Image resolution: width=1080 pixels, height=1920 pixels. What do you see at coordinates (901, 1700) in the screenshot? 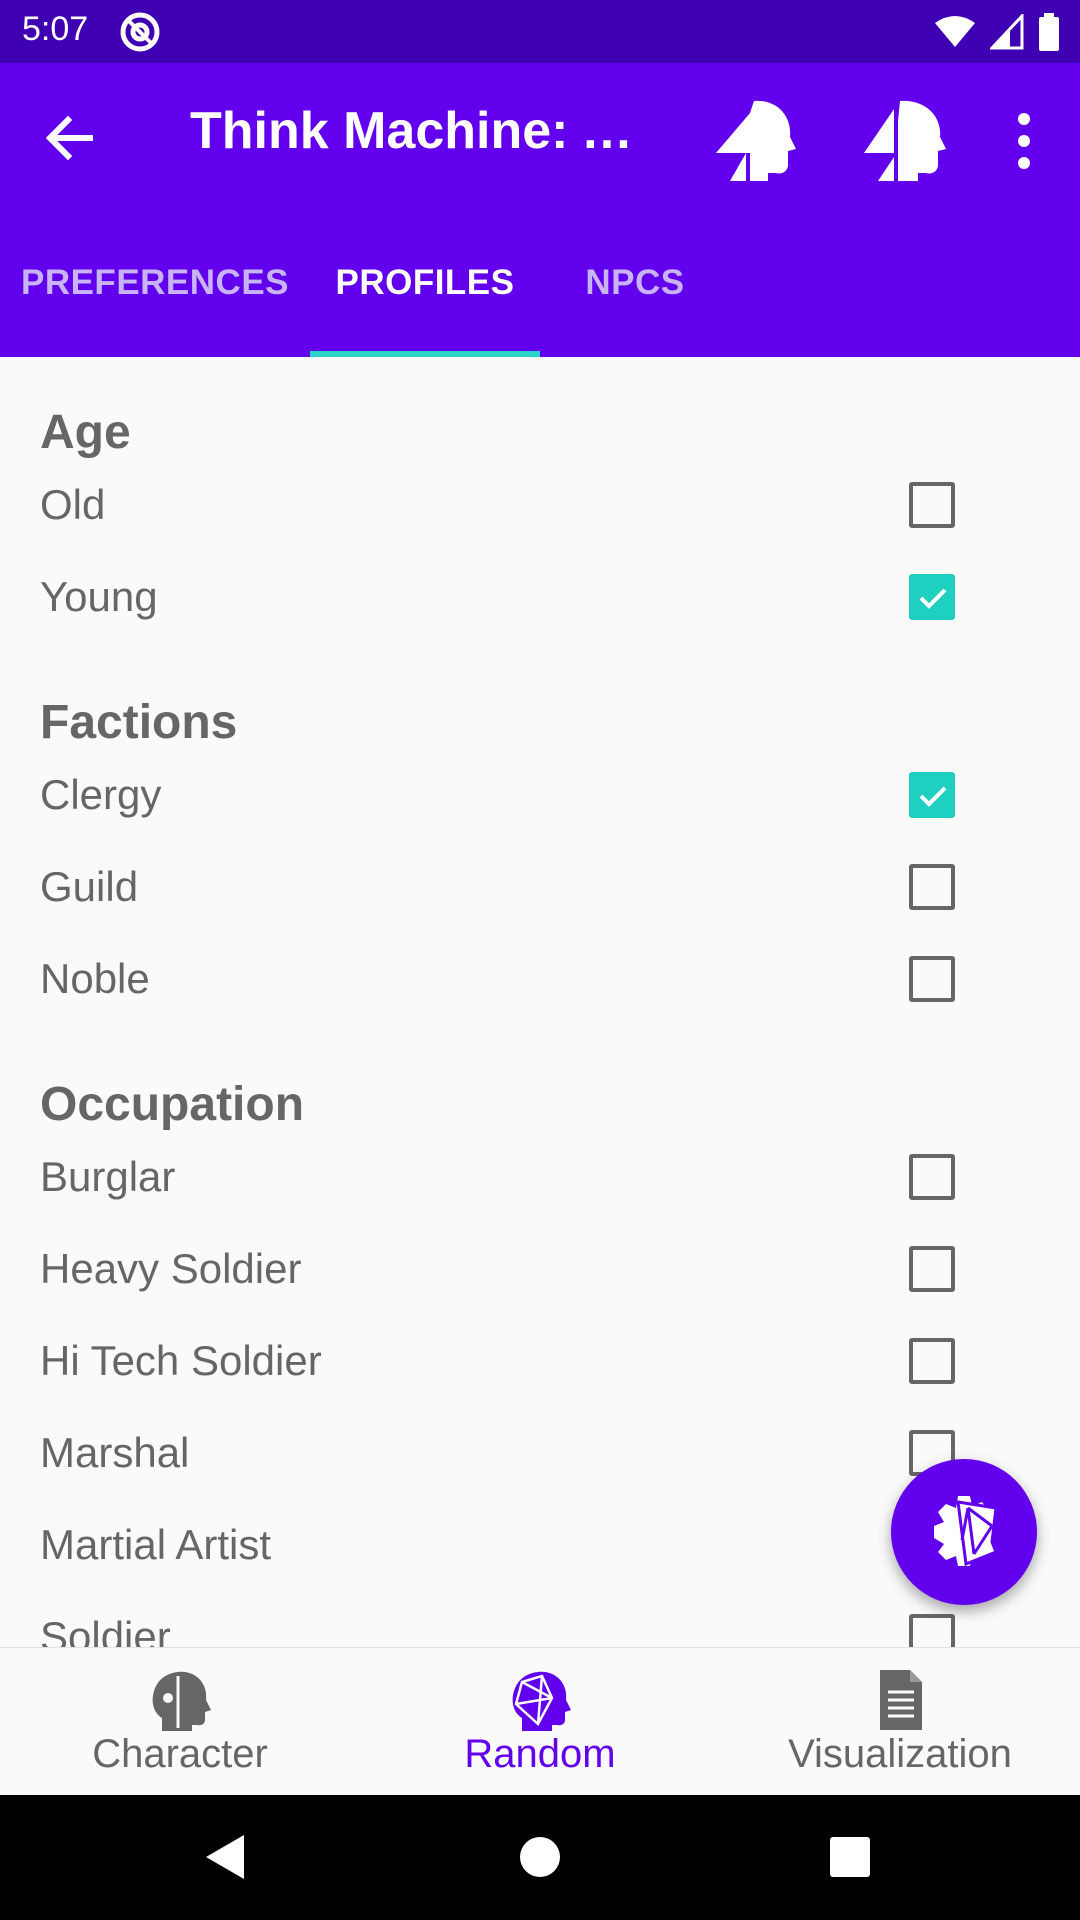
I see `document-icon` at bounding box center [901, 1700].